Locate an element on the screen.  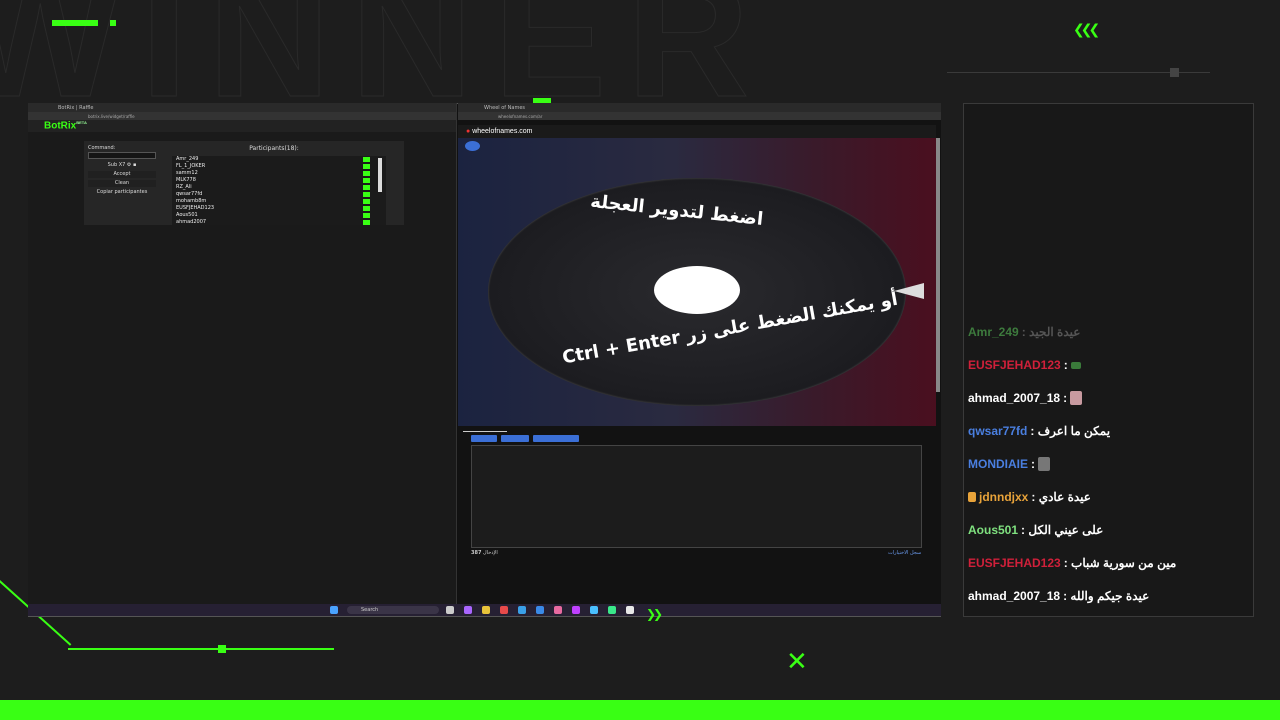
chat-text: : عيدة الجيد is located at coordinates (1051, 332).